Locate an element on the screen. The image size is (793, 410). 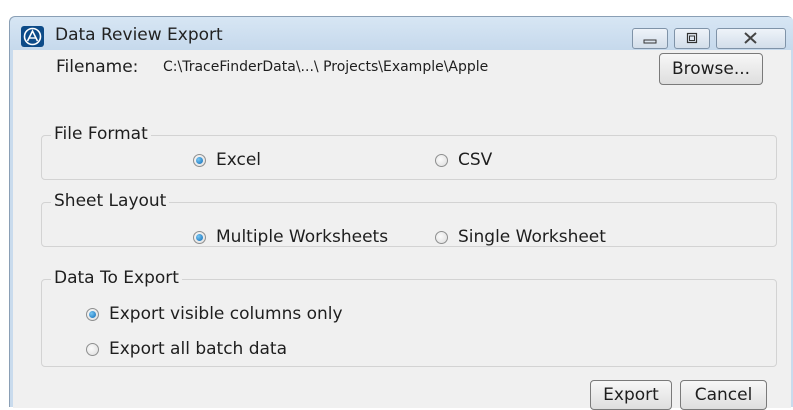
single-worksheet-radio is located at coordinates (441, 237).